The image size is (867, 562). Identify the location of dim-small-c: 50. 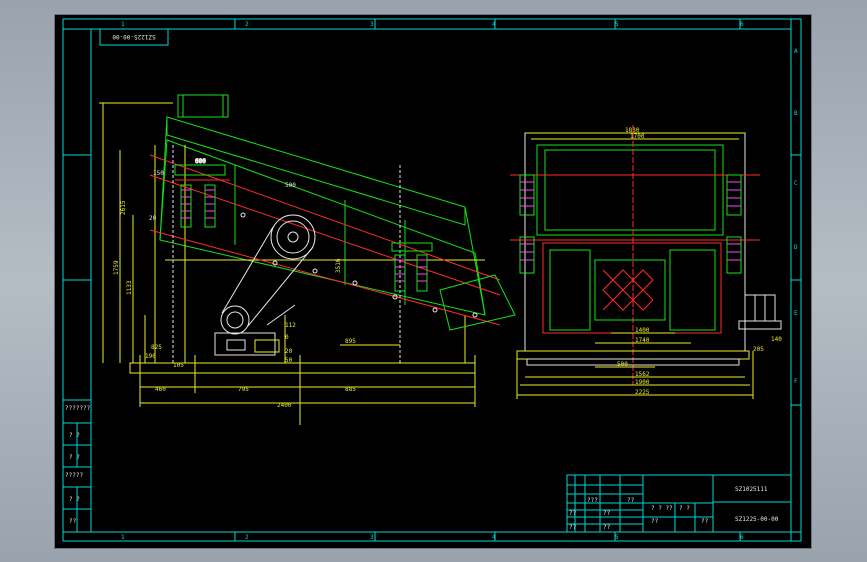
(289, 360).